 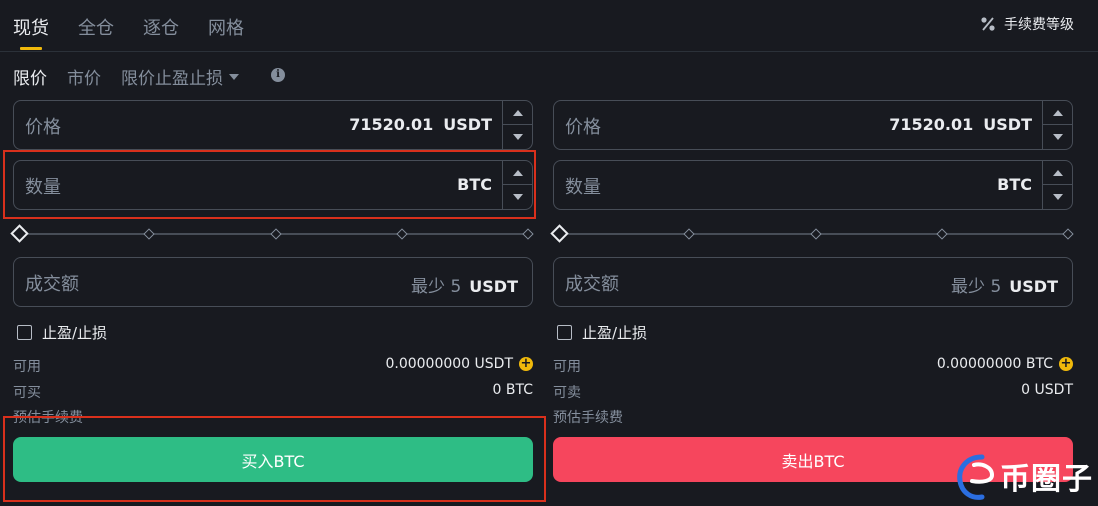 I want to click on sell-available-row: 可用 0.00000000 BTC +, so click(x=813, y=364).